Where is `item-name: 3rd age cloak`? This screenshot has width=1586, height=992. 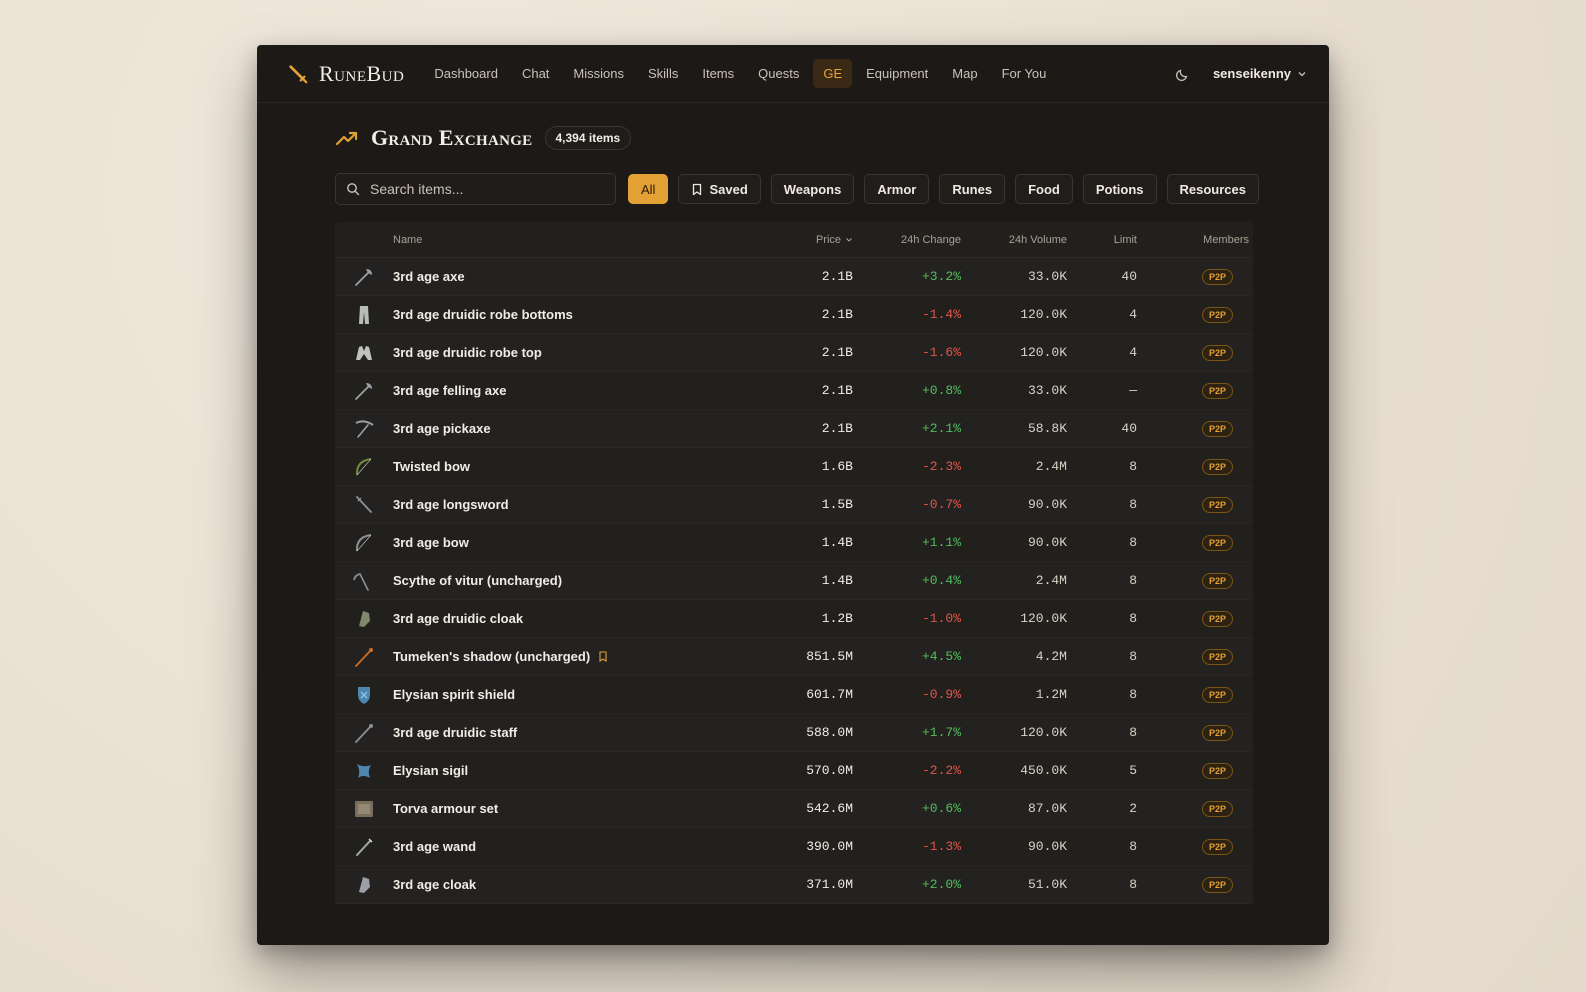 item-name: 3rd age cloak is located at coordinates (435, 884).